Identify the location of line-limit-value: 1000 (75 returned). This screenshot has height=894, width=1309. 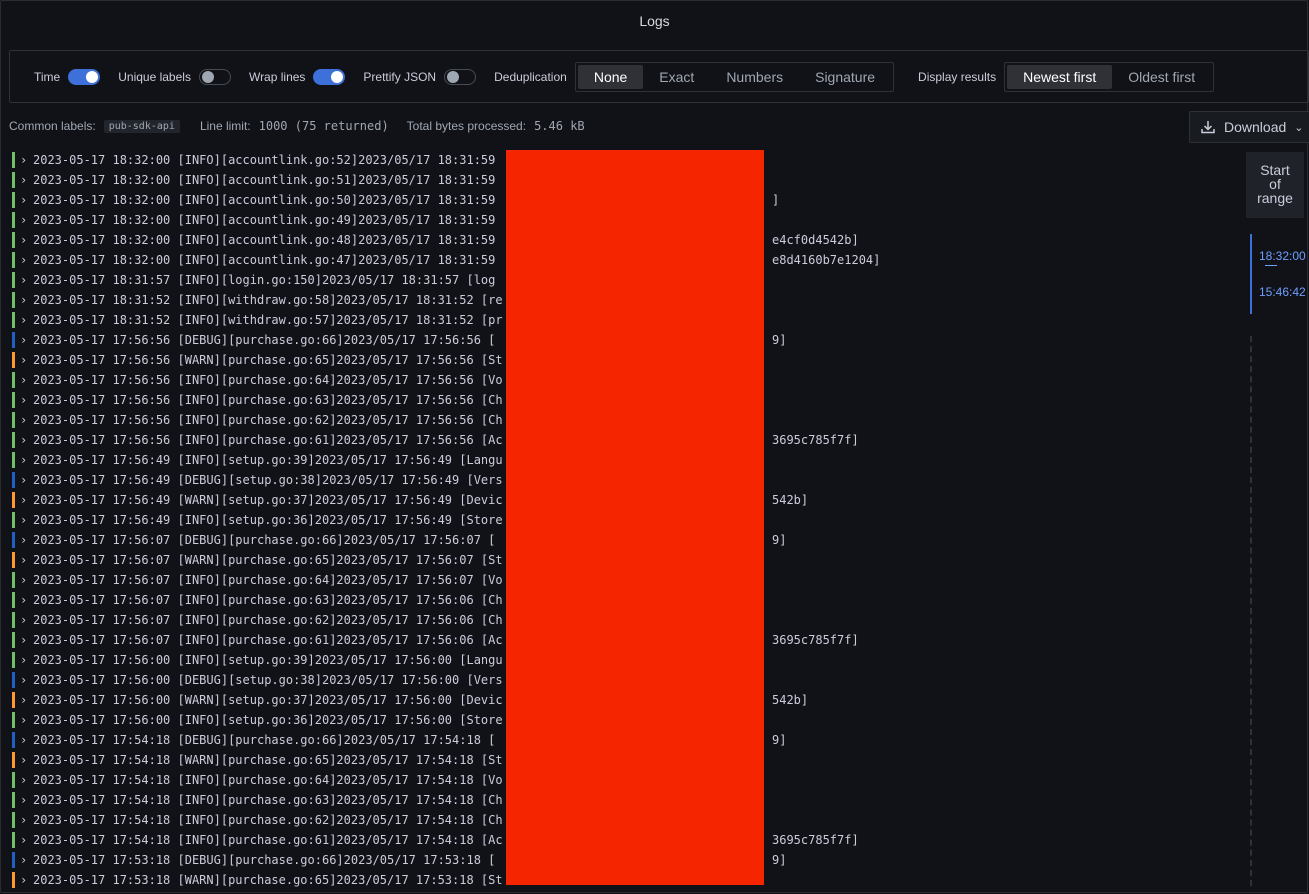
(323, 126).